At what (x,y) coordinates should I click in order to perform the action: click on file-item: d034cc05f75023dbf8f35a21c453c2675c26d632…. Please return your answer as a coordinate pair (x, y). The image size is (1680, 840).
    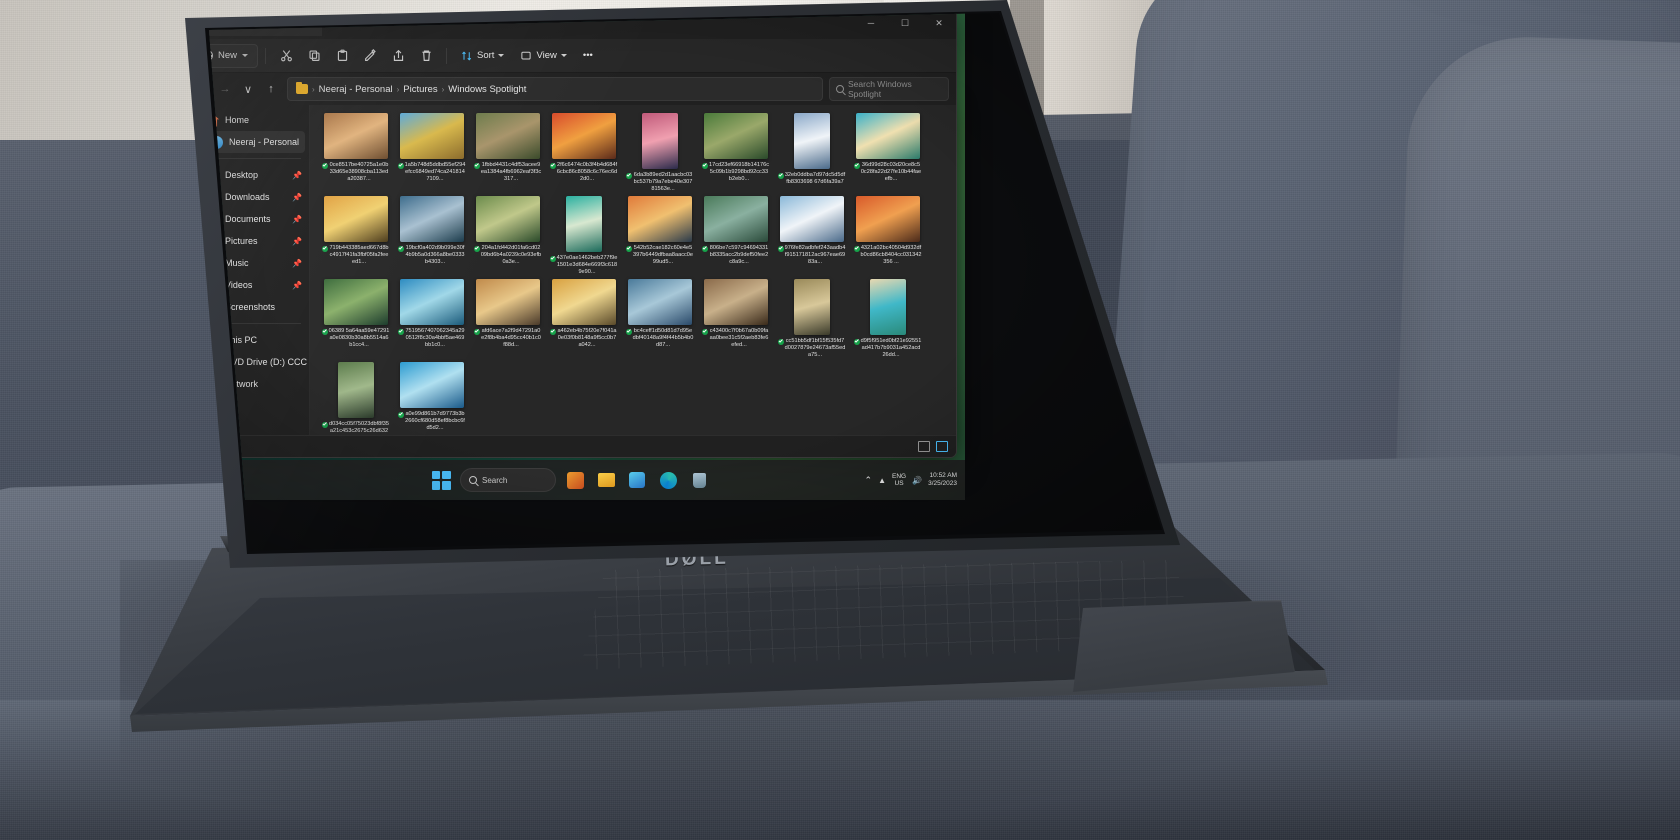
    Looking at the image, I should click on (355, 398).